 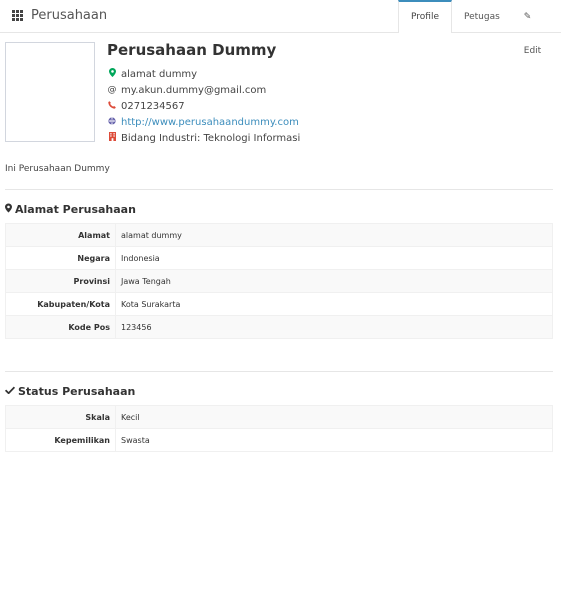 I want to click on status-table: Skala Kecil Kepemilikan Swasta, so click(x=279, y=428).